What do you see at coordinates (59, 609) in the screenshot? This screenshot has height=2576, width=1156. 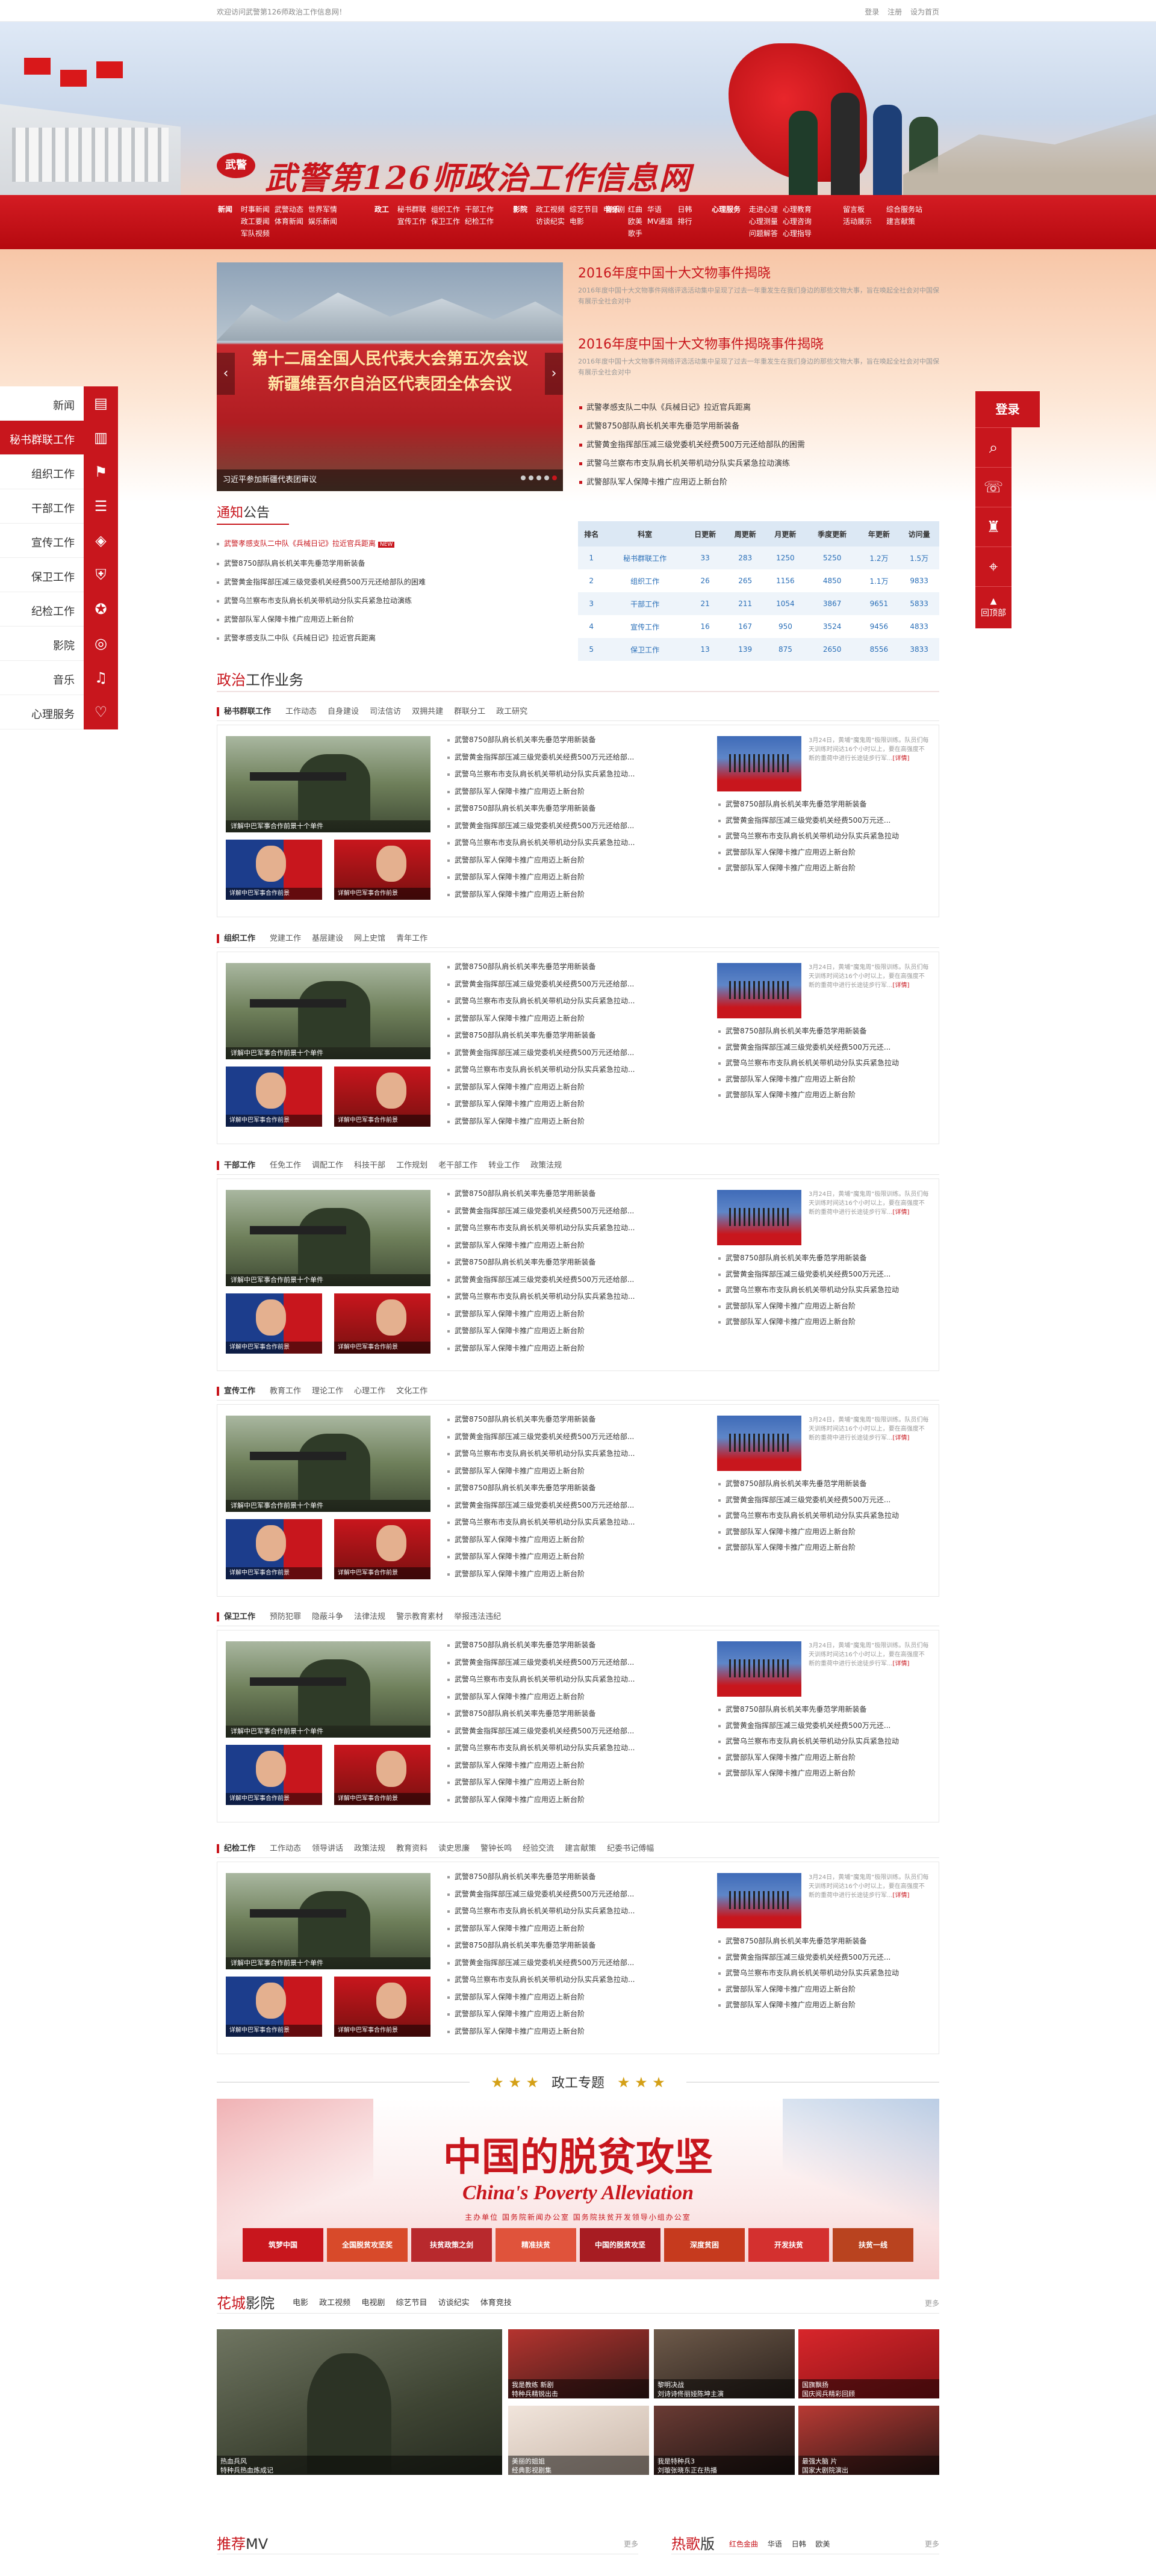 I see `side-tab-discipline: 纪检工作 ✪` at bounding box center [59, 609].